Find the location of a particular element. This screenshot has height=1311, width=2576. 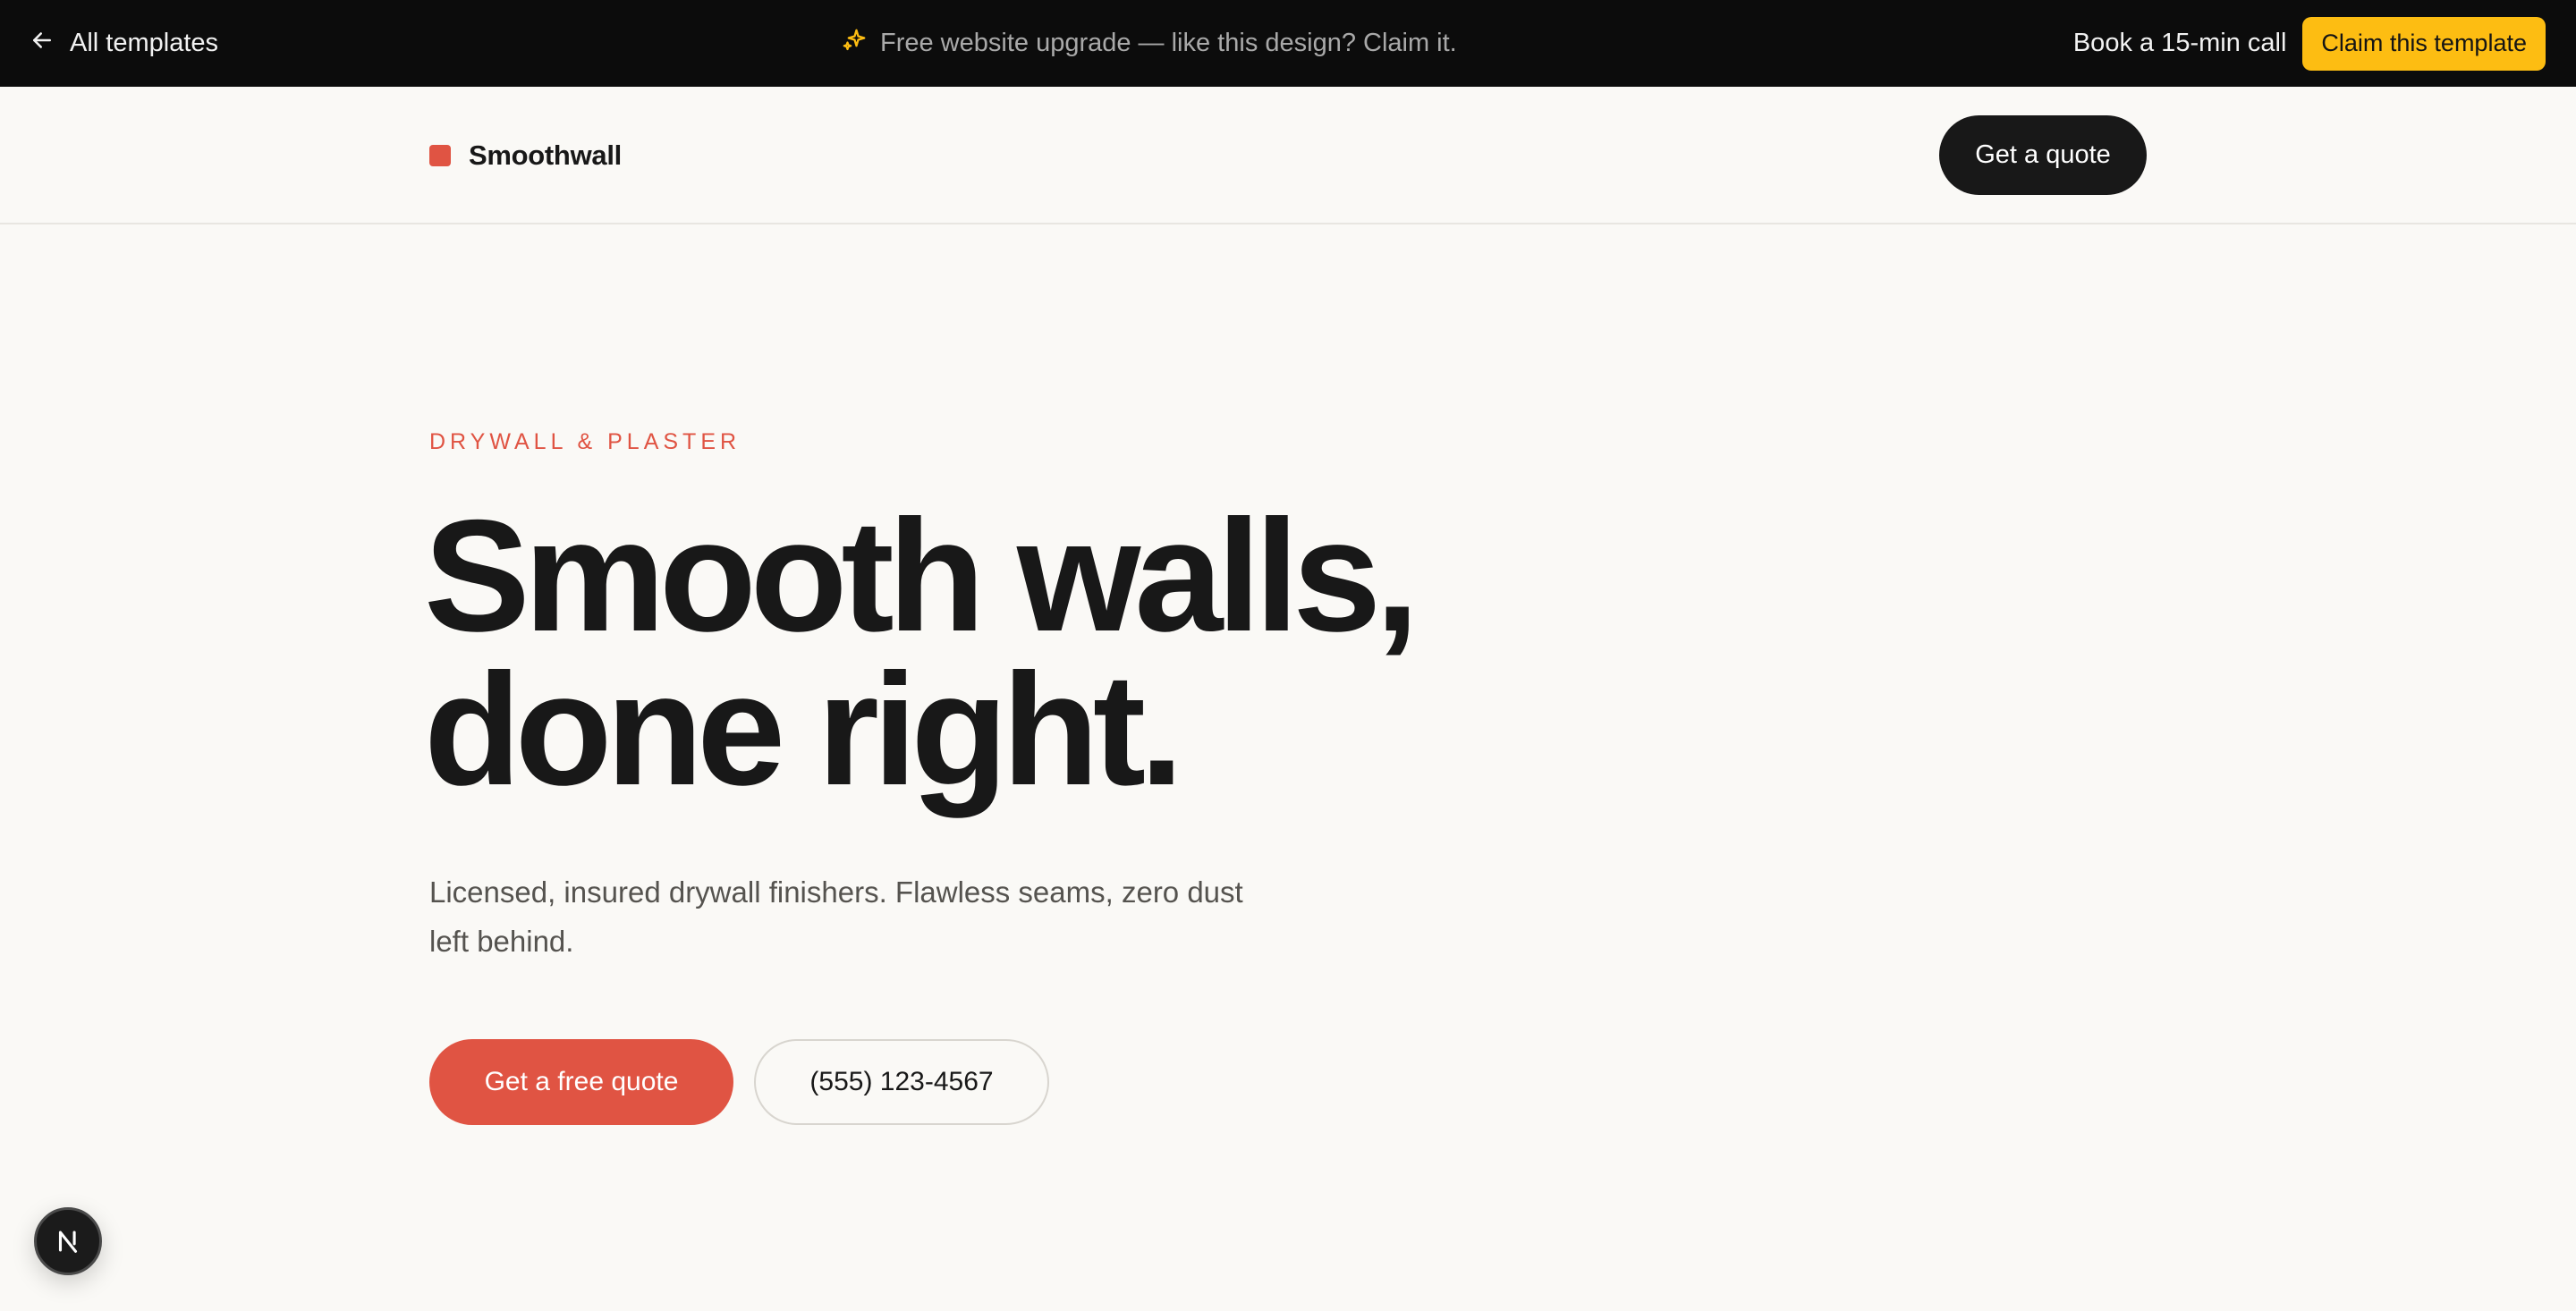

book-call-link: Book a 15-min call is located at coordinates (2180, 43).